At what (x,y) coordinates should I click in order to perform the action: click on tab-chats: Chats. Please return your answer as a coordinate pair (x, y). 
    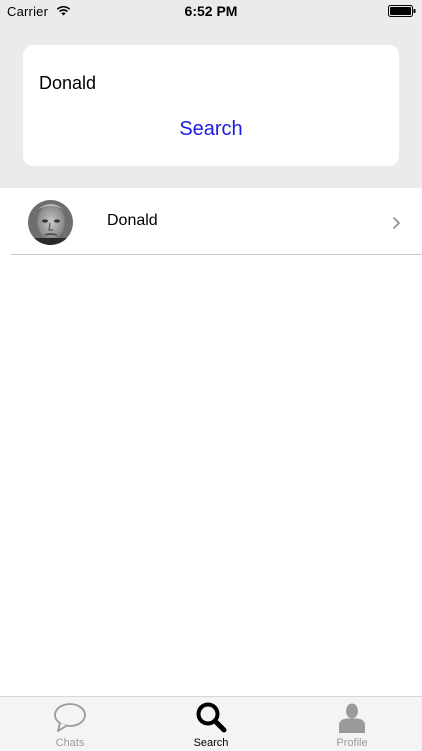
    Looking at the image, I should click on (70, 724).